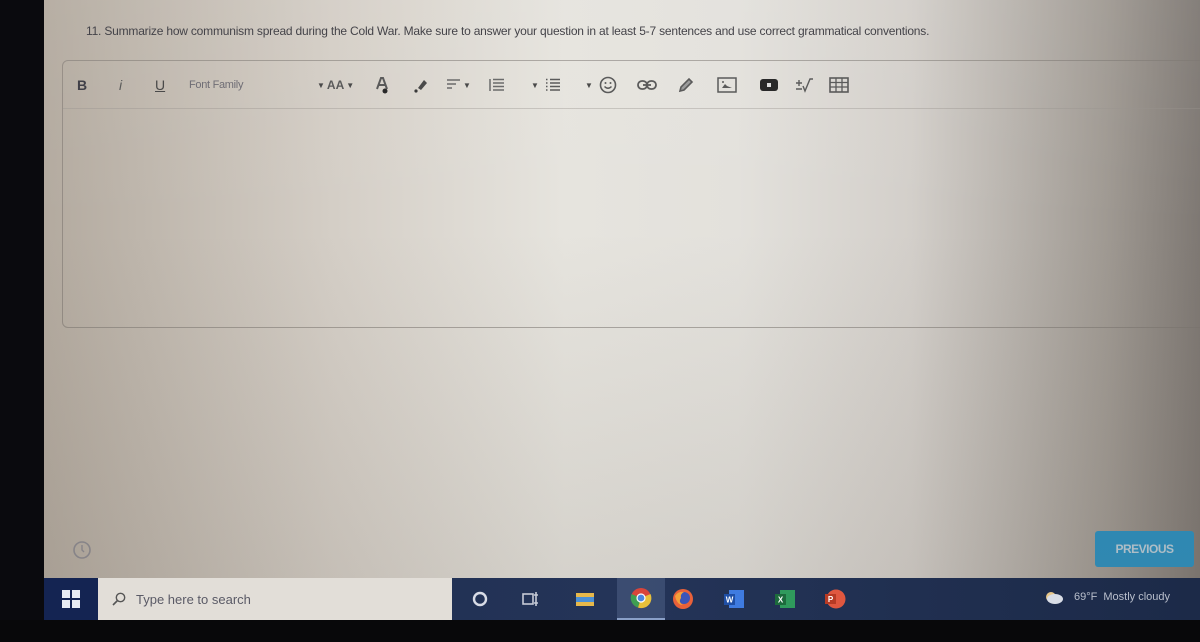  I want to click on excel-icon: X, so click(785, 599).